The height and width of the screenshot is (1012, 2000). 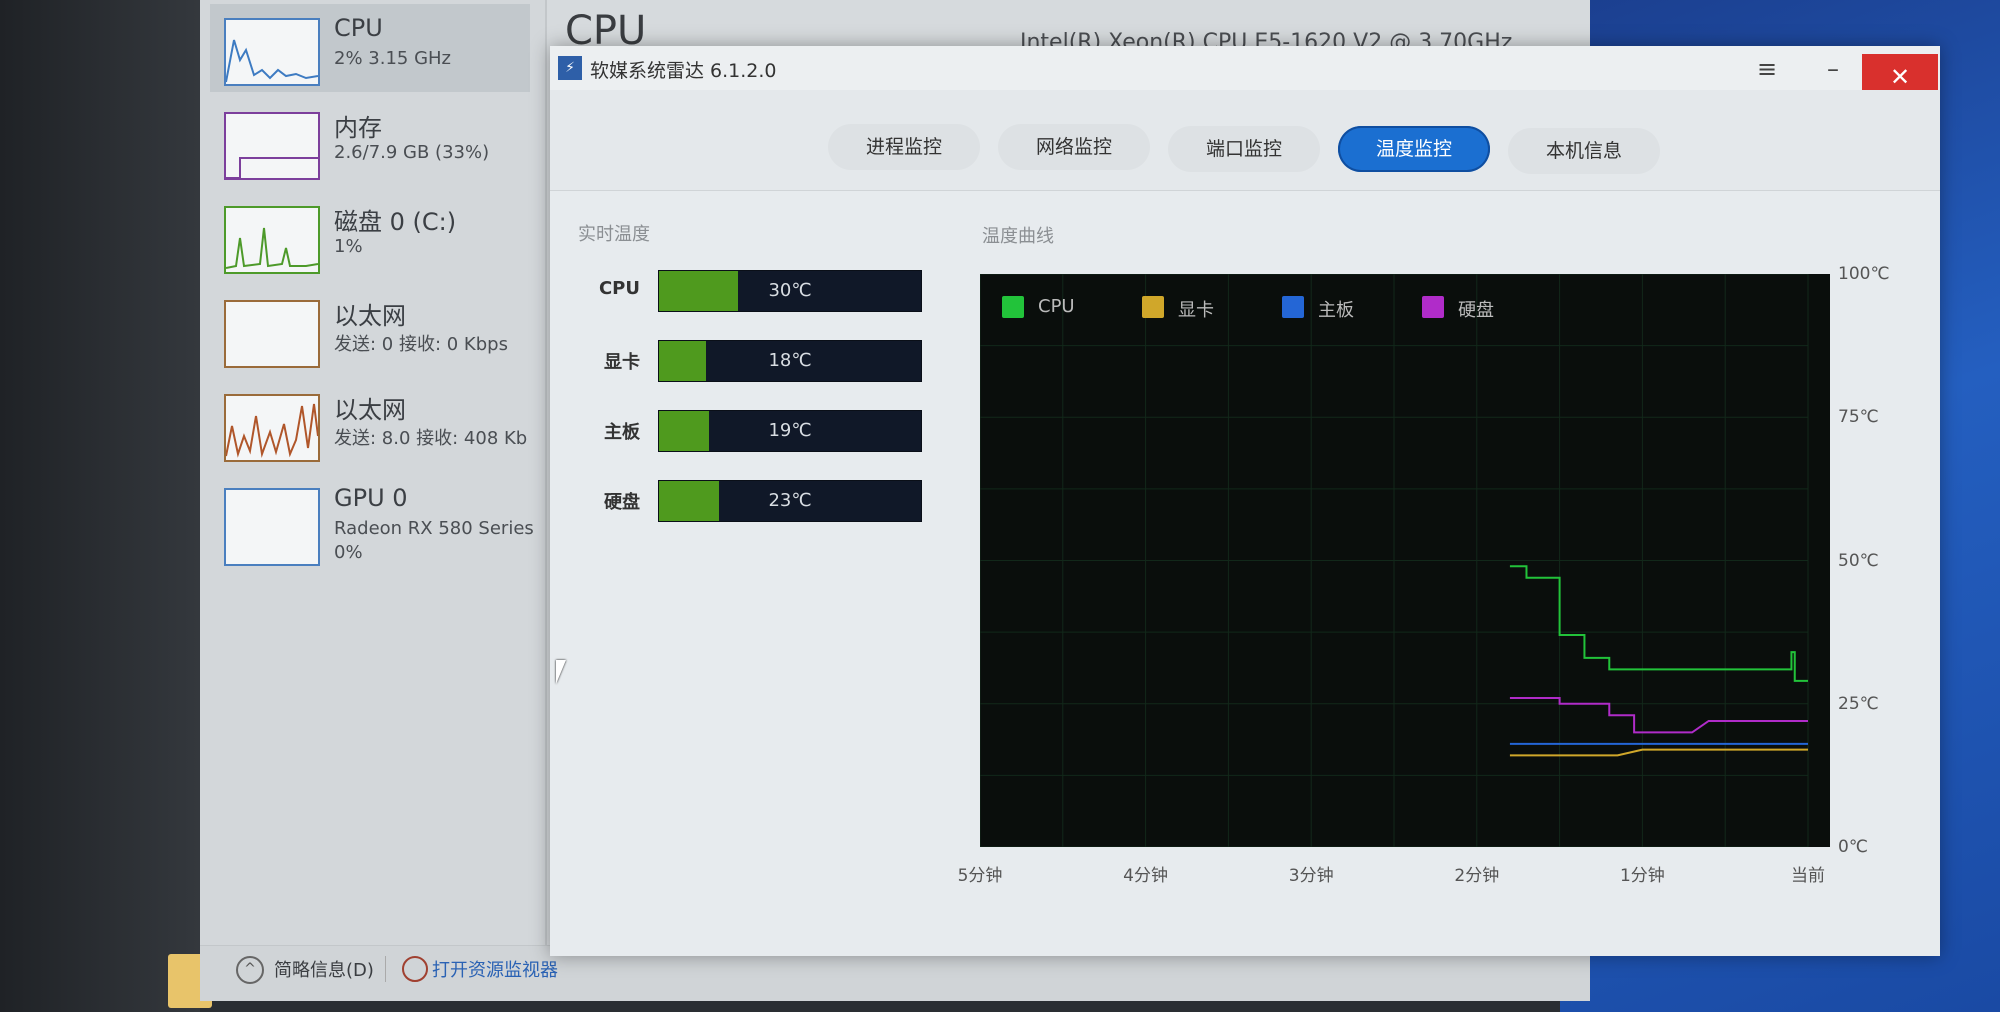 What do you see at coordinates (904, 147) in the screenshot?
I see `tab-process-monitor: 进程监控` at bounding box center [904, 147].